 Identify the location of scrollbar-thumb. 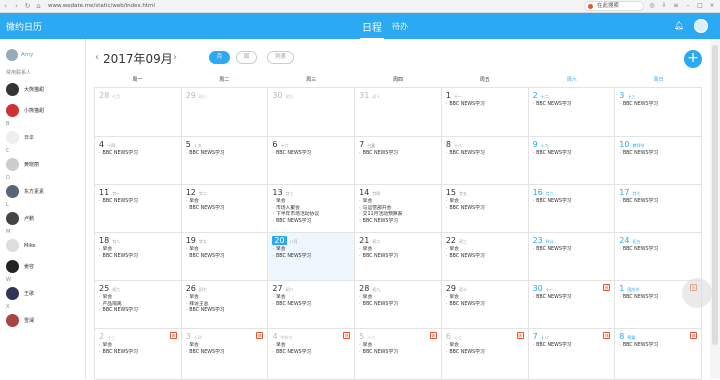
(715, 195).